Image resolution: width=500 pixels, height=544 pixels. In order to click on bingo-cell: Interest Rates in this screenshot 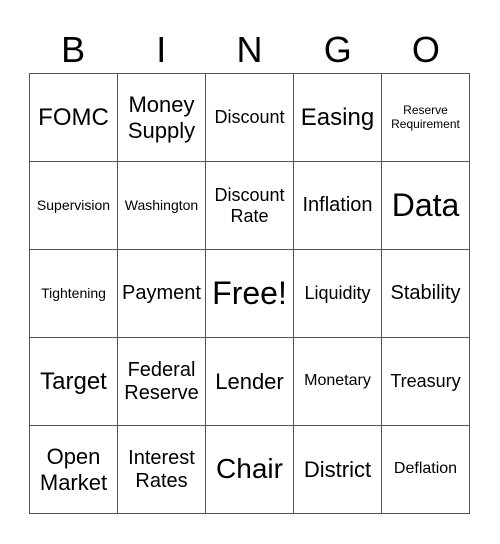, I will do `click(161, 469)`.